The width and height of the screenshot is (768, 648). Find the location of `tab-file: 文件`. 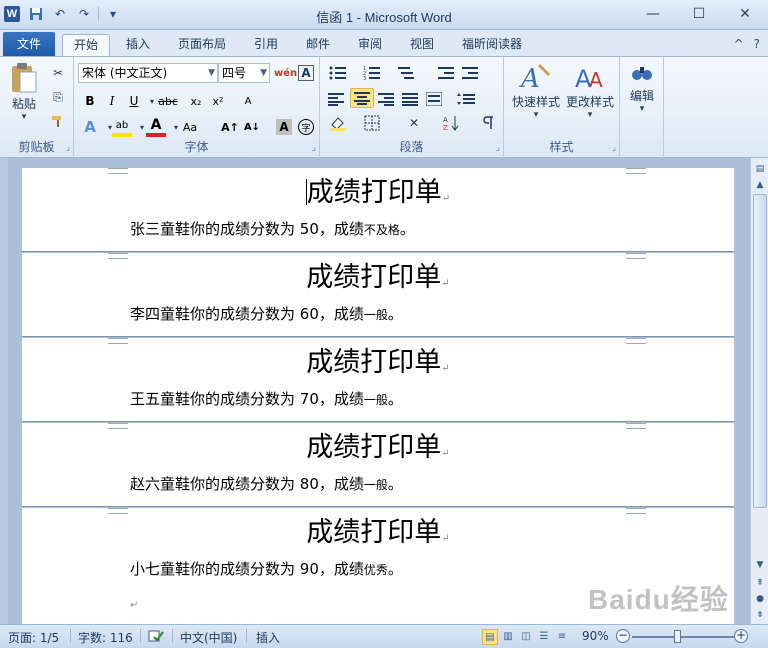

tab-file: 文件 is located at coordinates (29, 44).